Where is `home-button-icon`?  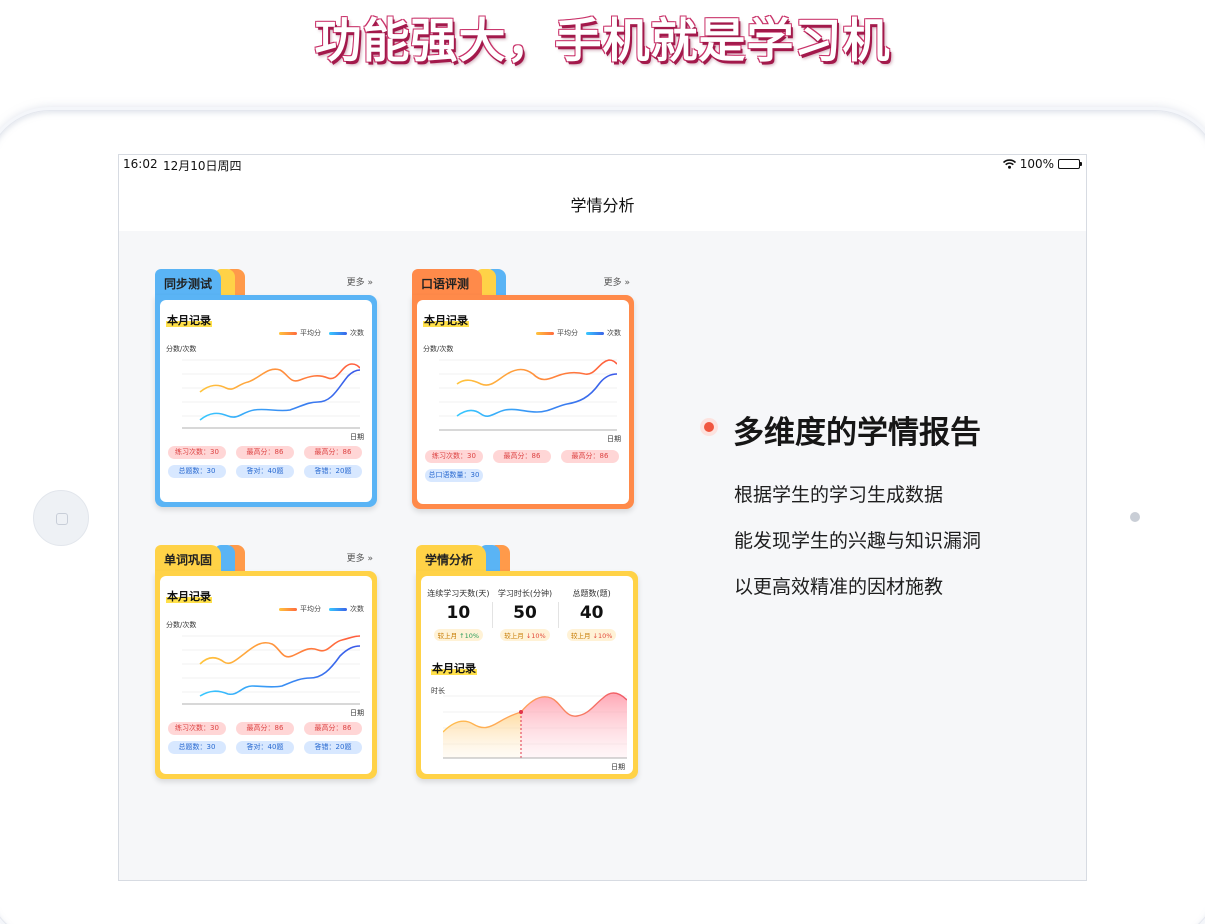
home-button-icon is located at coordinates (62, 519).